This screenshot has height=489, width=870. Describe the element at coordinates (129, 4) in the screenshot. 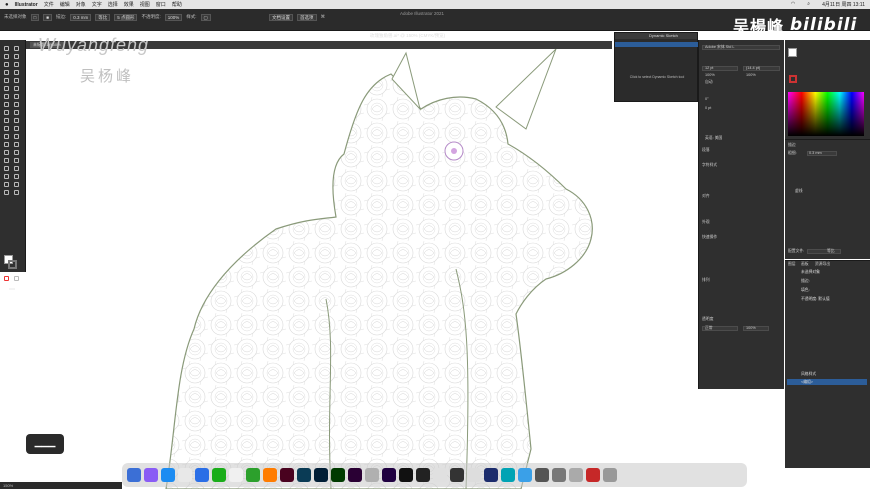

I see `menu-effect: 效果` at that location.